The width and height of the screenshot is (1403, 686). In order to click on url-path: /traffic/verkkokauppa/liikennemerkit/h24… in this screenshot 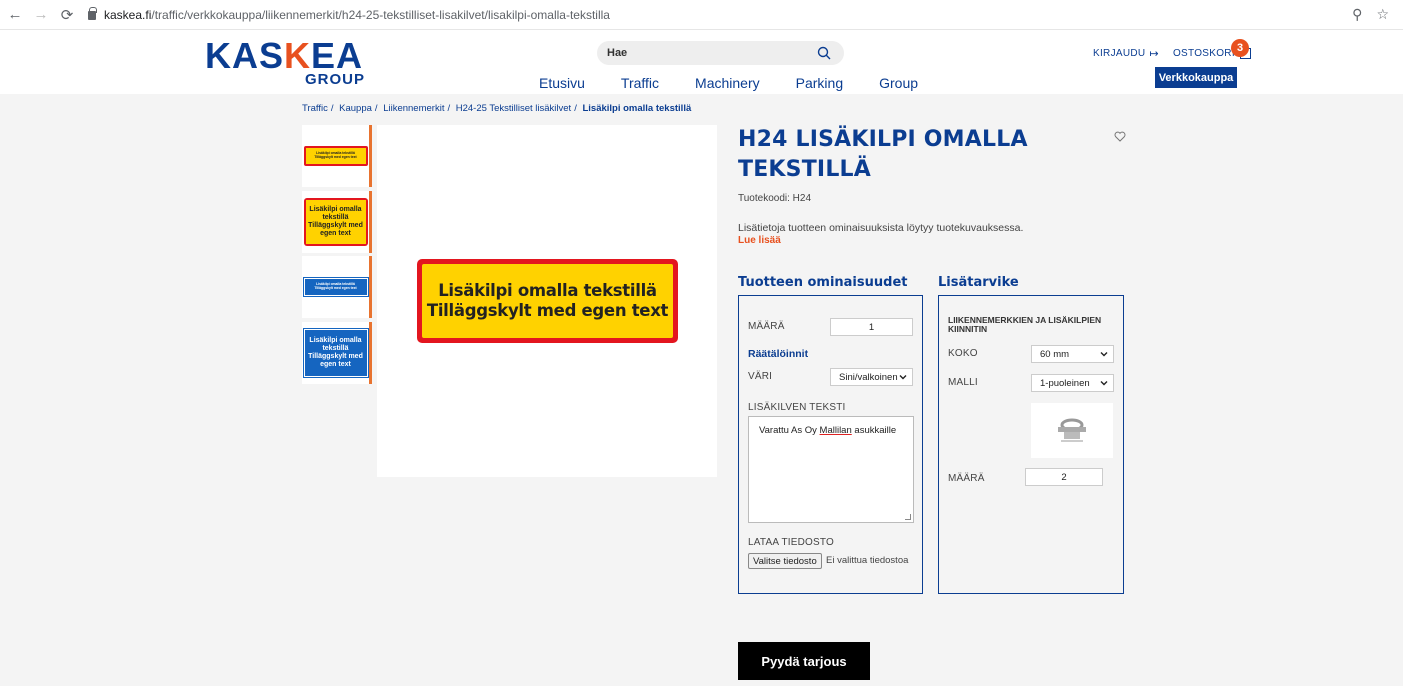, I will do `click(380, 14)`.